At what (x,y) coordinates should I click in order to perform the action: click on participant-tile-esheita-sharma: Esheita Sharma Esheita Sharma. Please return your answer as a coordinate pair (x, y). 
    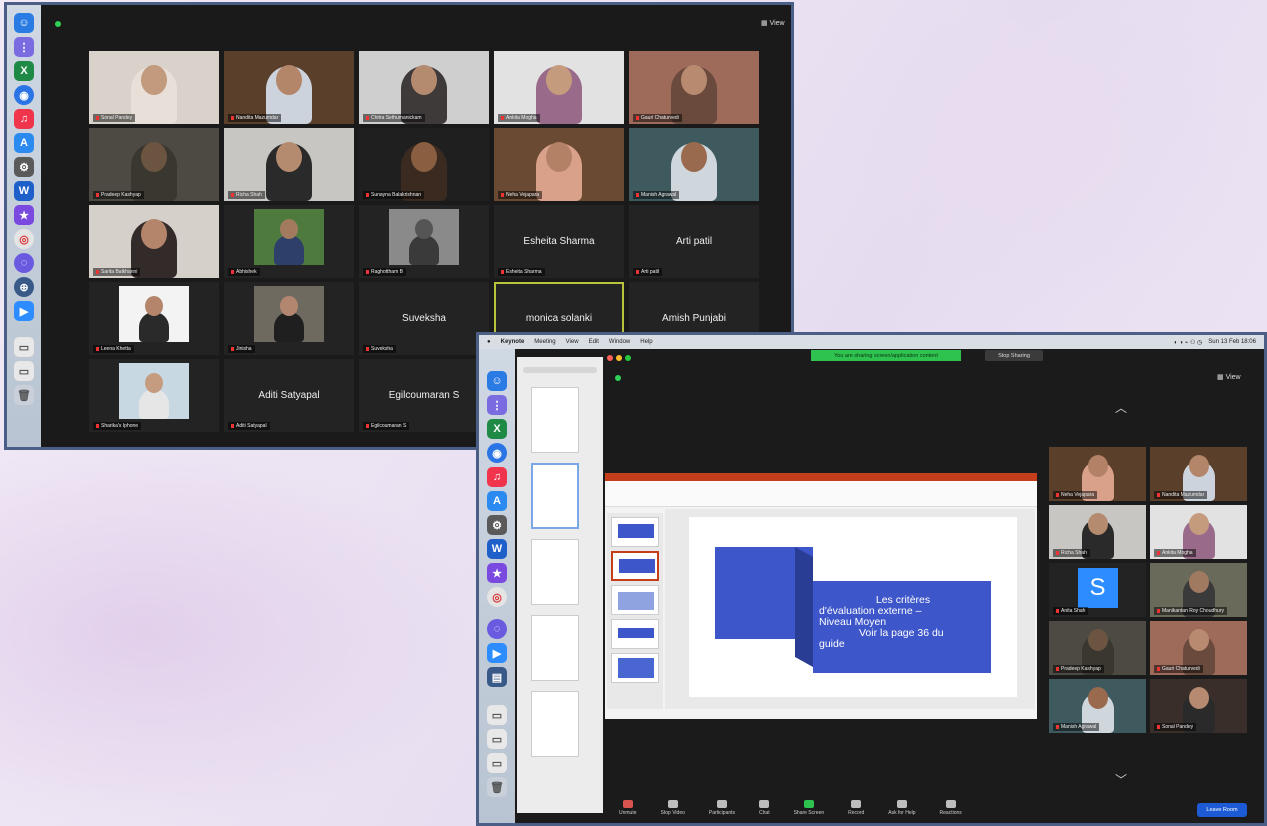
    Looking at the image, I should click on (559, 241).